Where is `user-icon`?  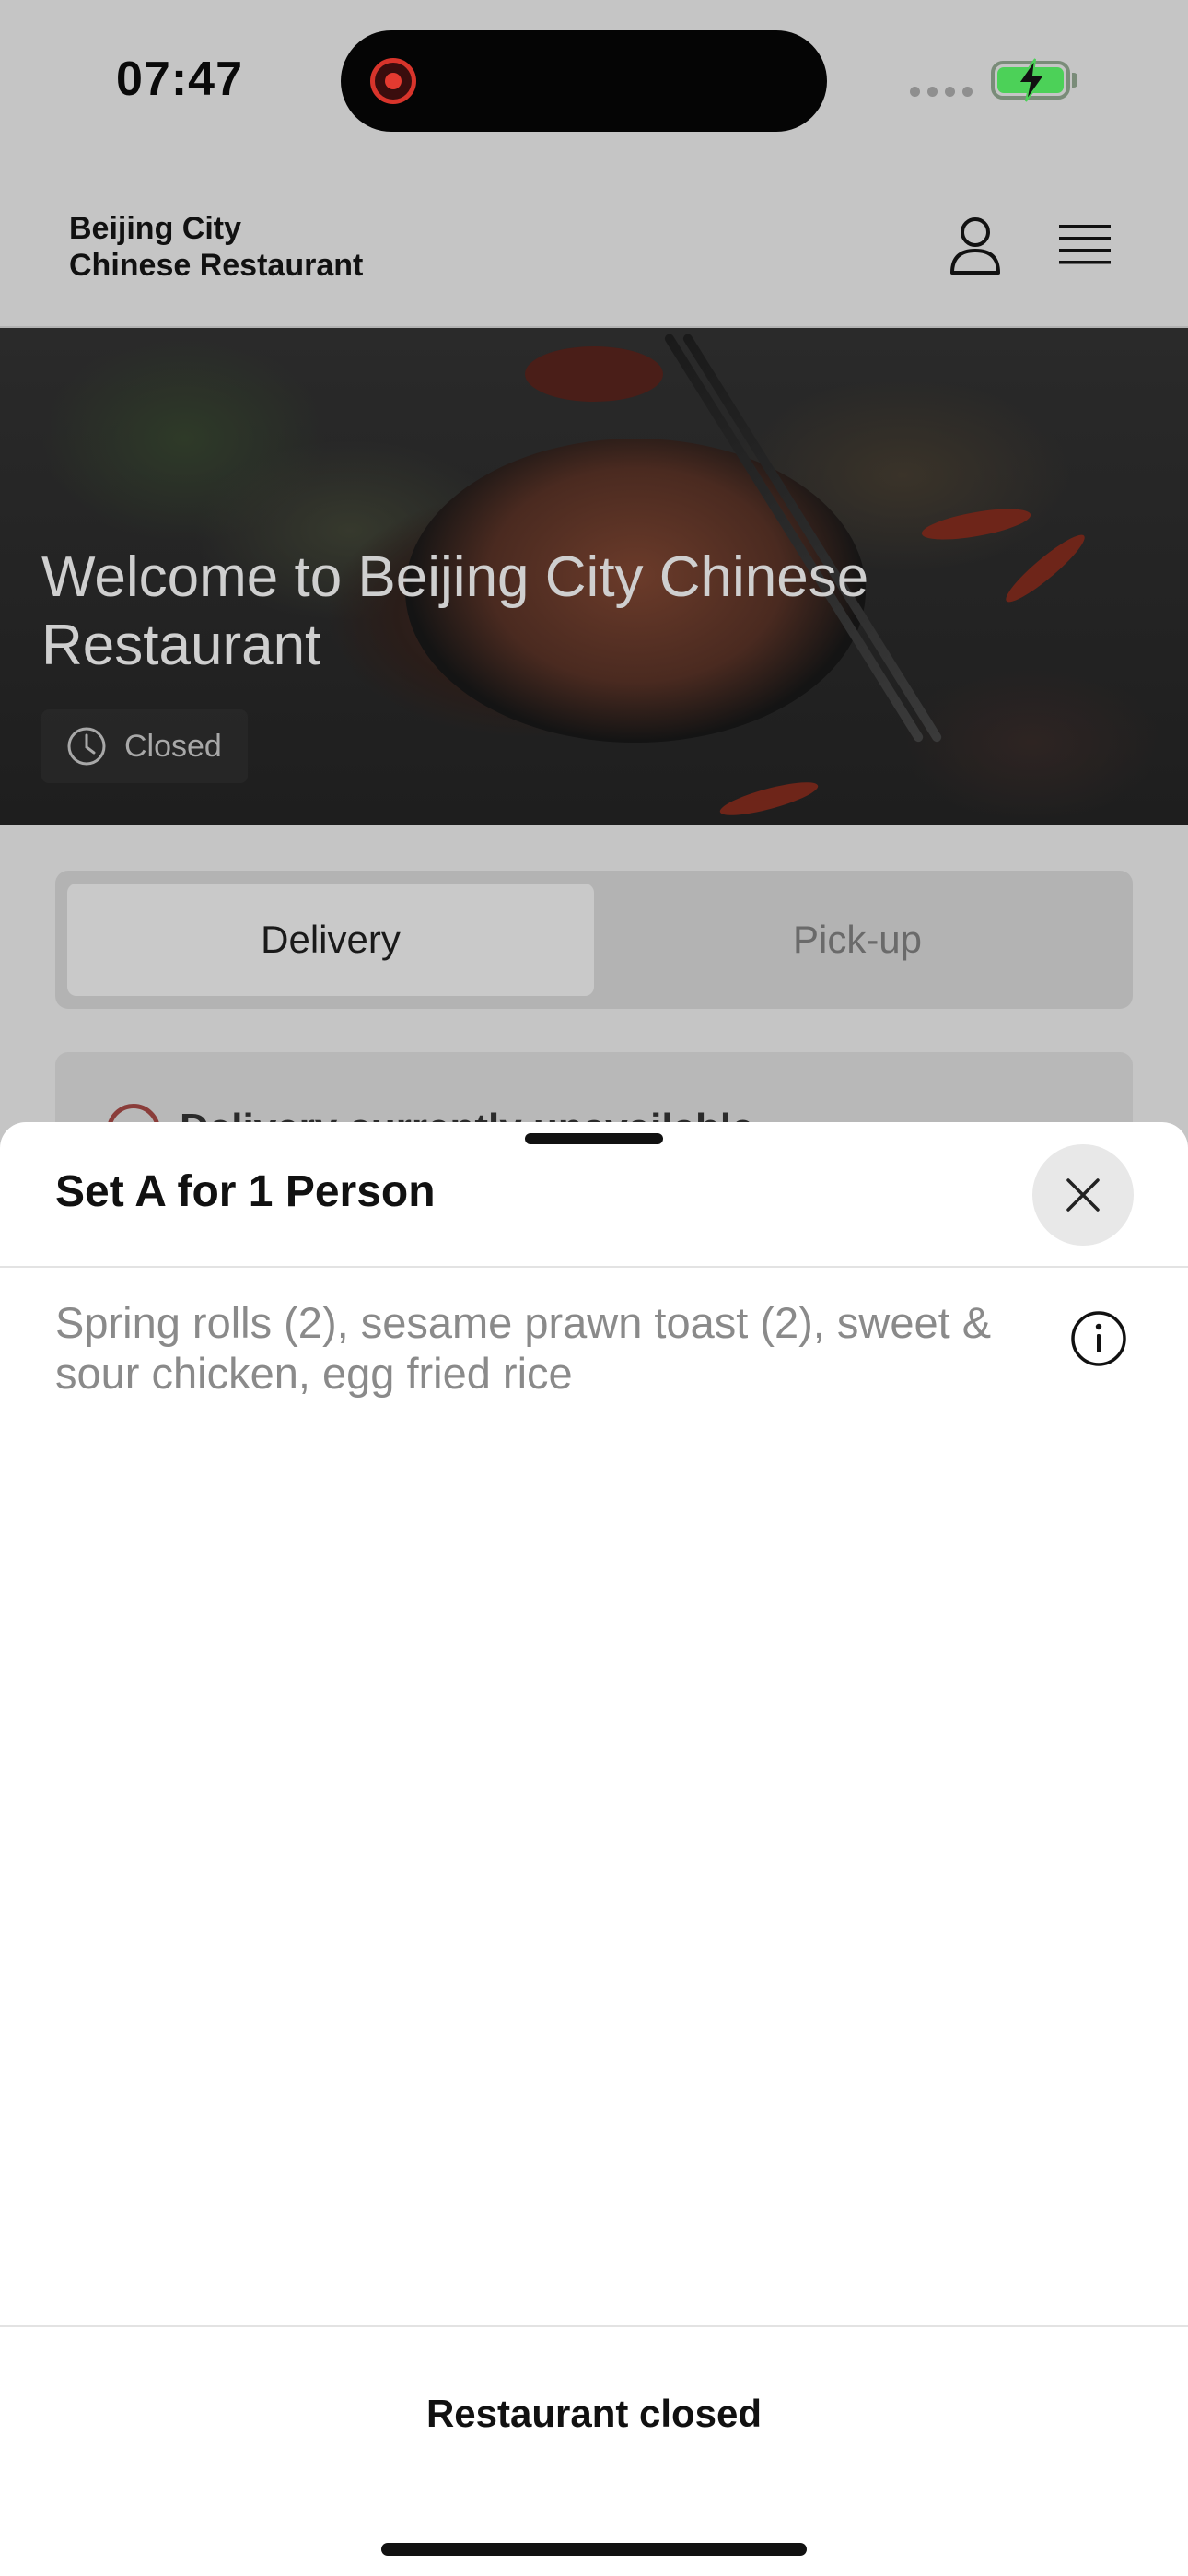 user-icon is located at coordinates (976, 246).